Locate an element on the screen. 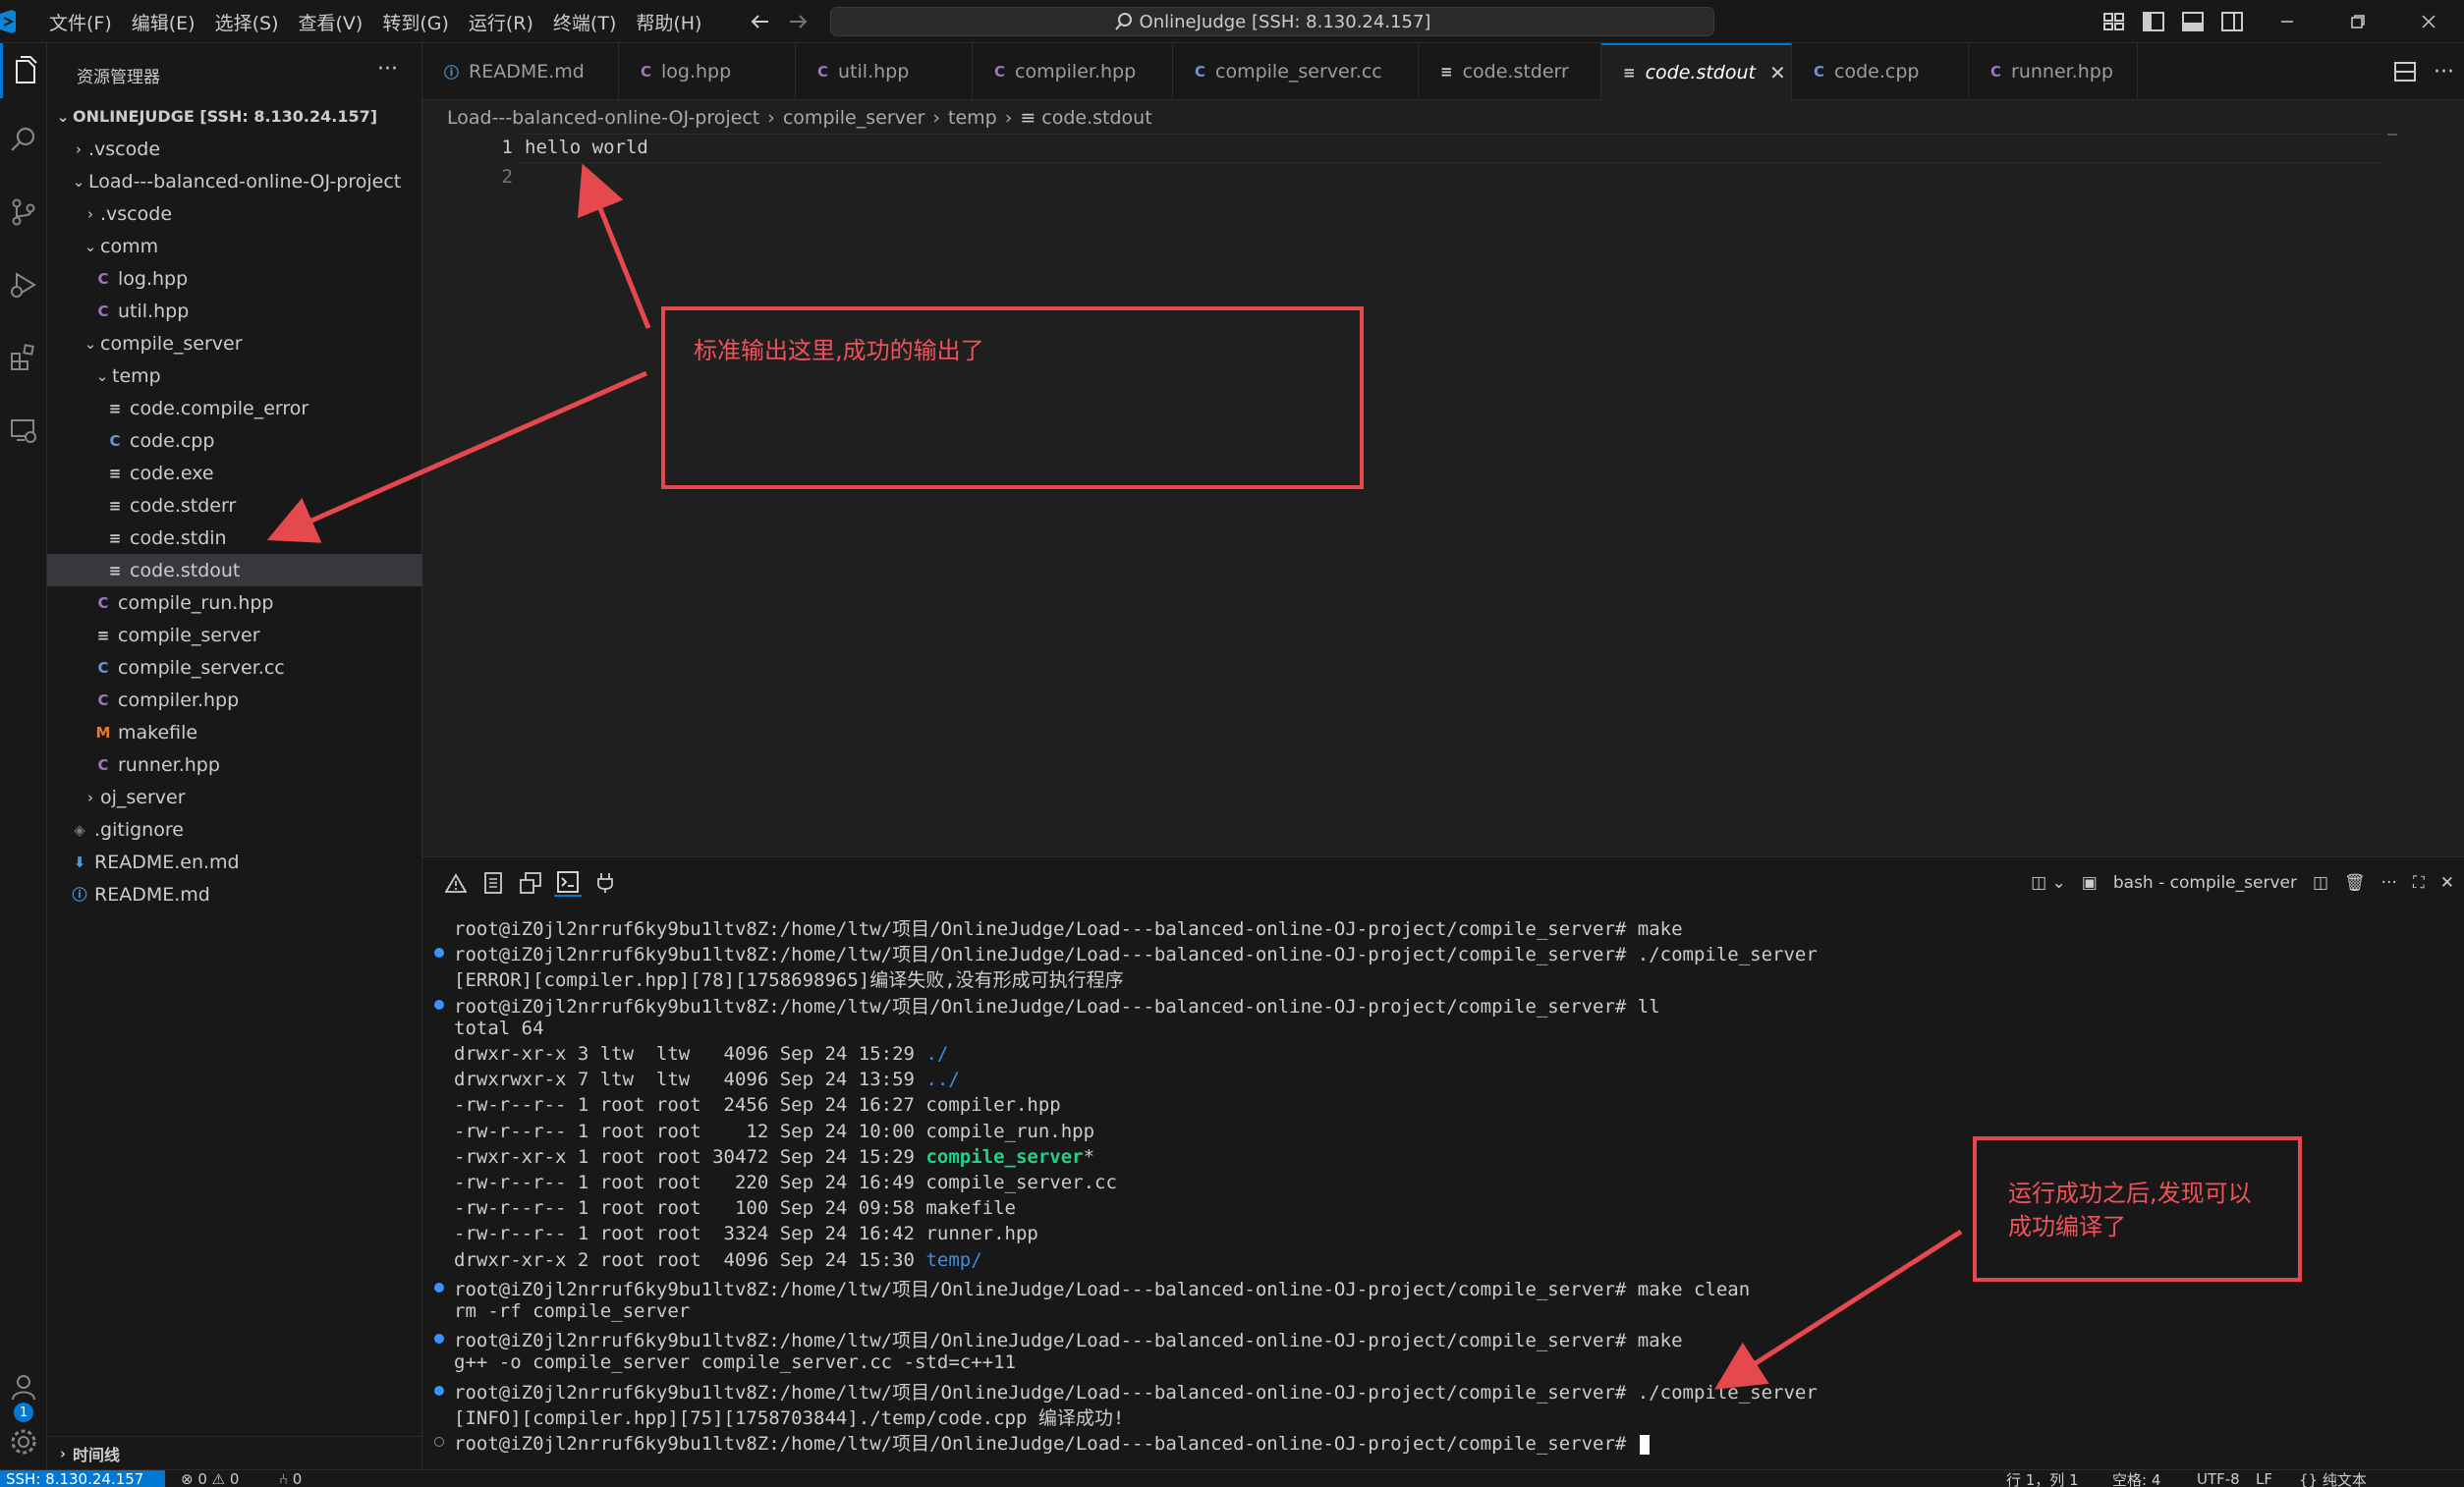 The width and height of the screenshot is (2464, 1487). end-of-line: LF is located at coordinates (2264, 1478).